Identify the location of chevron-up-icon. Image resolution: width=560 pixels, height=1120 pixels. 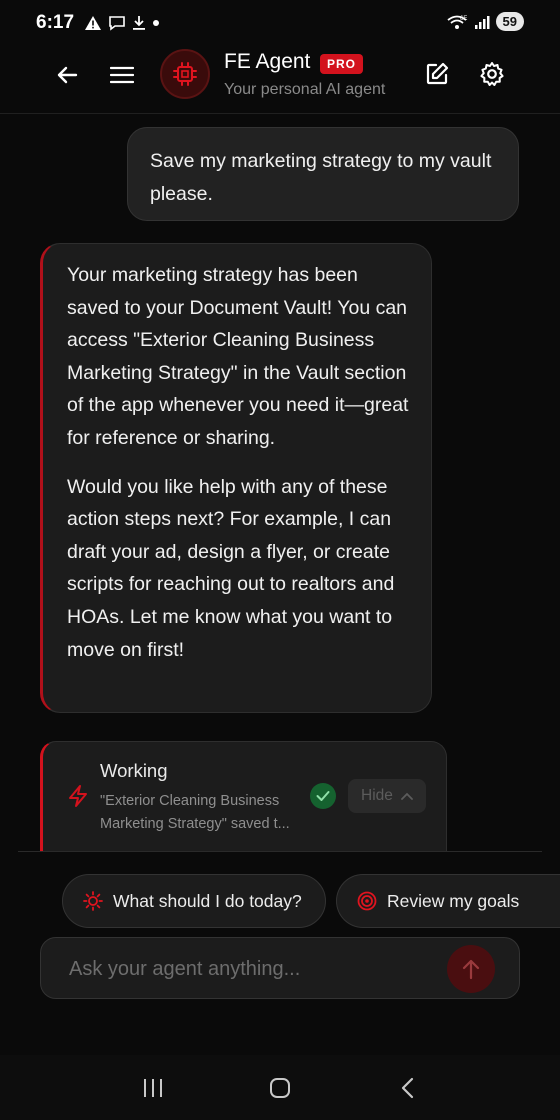
(407, 796).